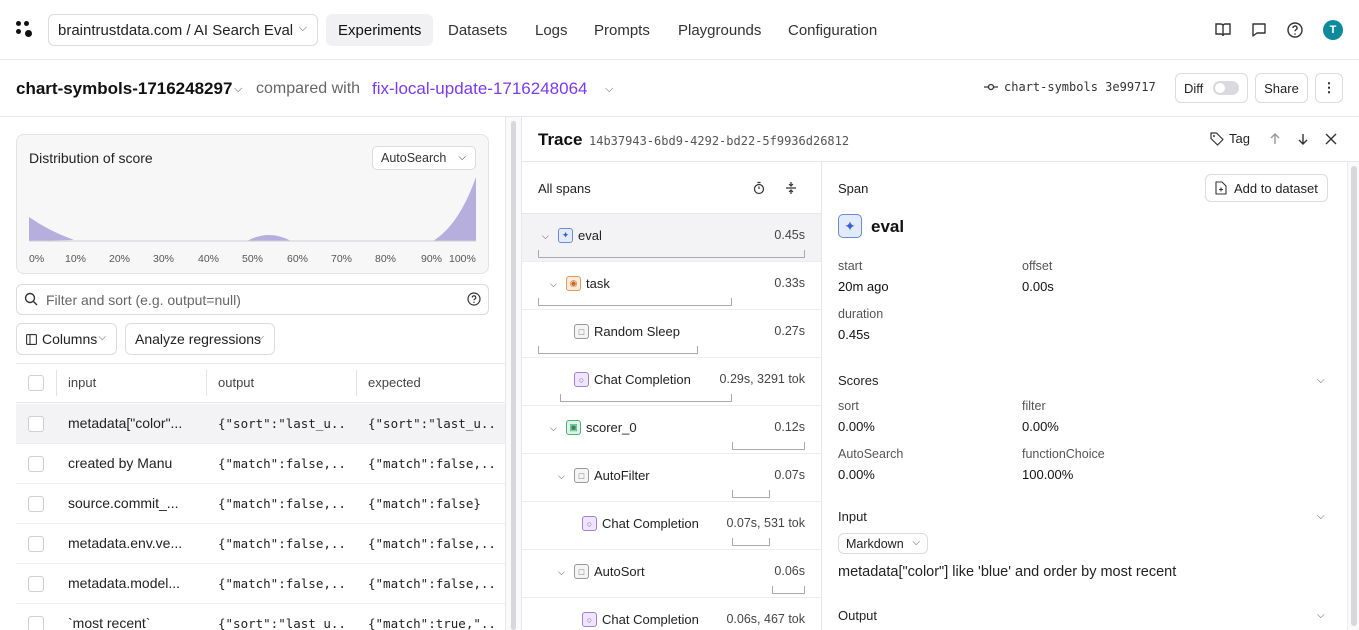 This screenshot has width=1359, height=630. Describe the element at coordinates (120, 259) in the screenshot. I see `tick-label: 20%` at that location.